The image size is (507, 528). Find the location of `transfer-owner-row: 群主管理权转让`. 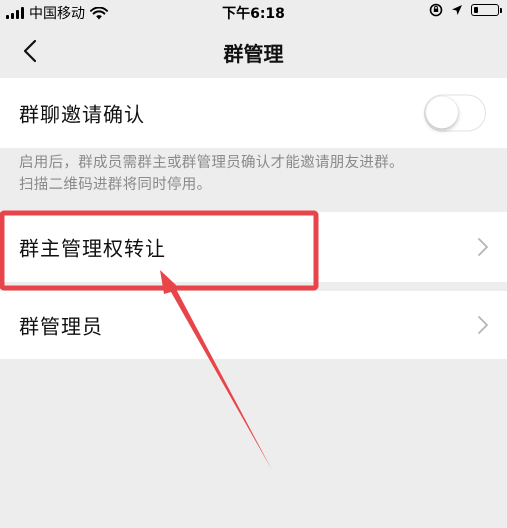

transfer-owner-row: 群主管理权转让 is located at coordinates (253, 247).